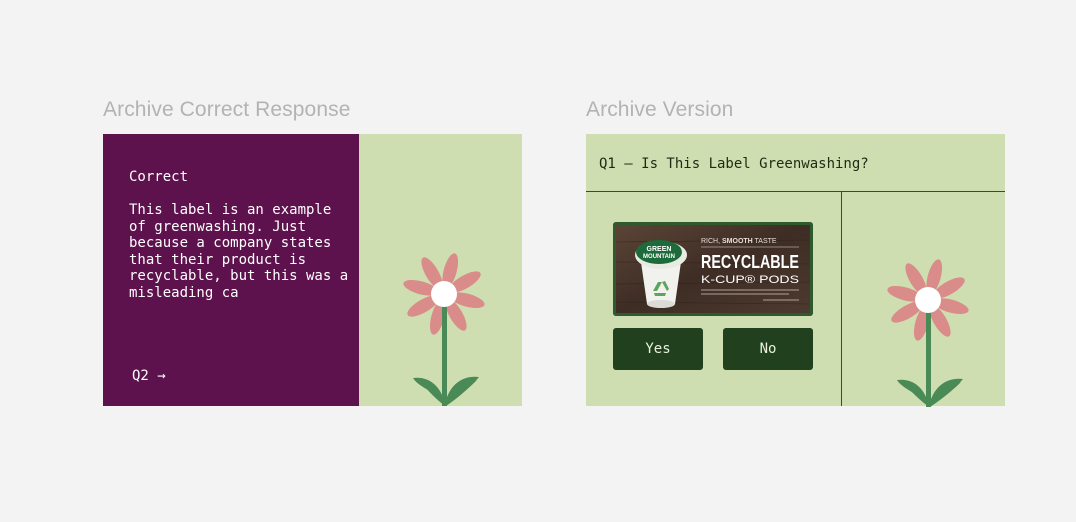 The image size is (1076, 522). Describe the element at coordinates (659, 257) in the screenshot. I see `brand-line-2: MOUNTAIN` at that location.